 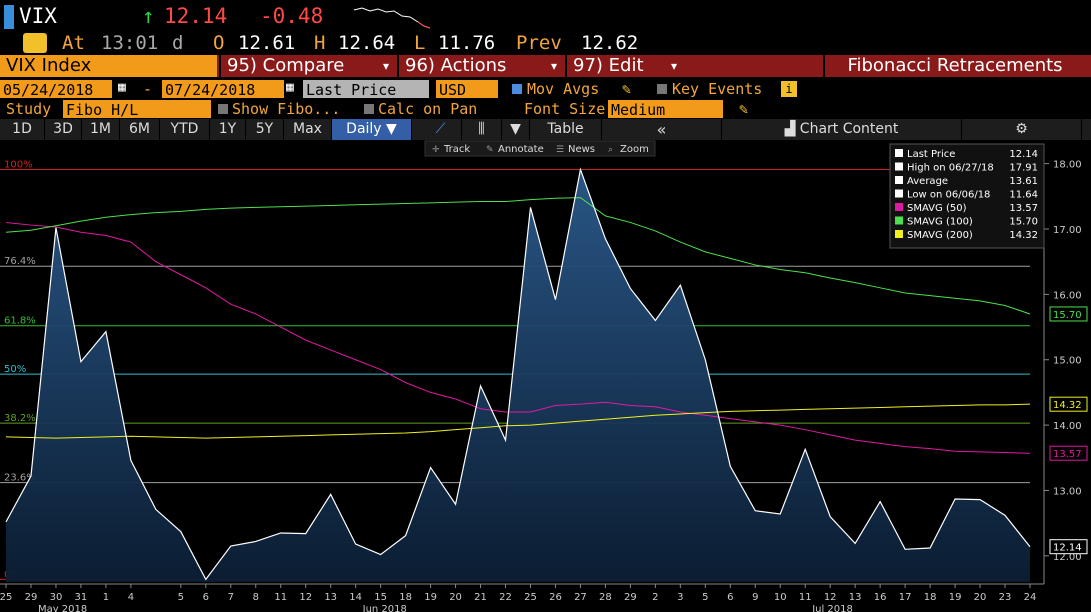 I want to click on x-tick-label: 30, so click(x=56, y=597).